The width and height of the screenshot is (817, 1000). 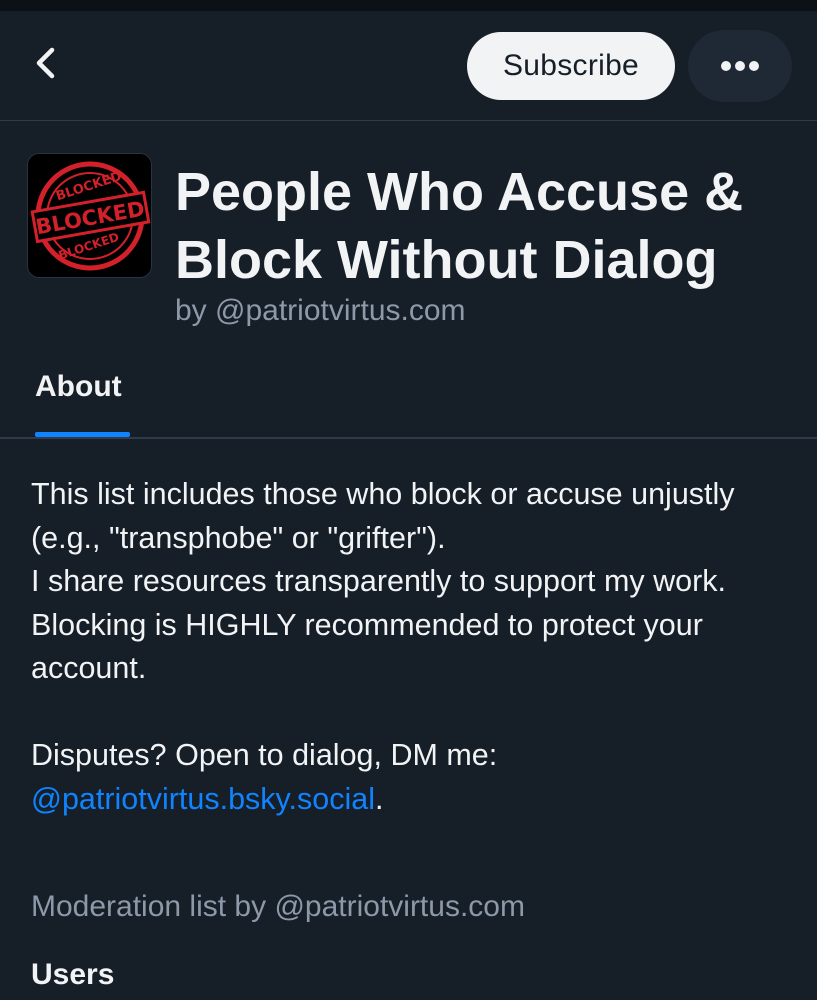 What do you see at coordinates (320, 311) in the screenshot?
I see `list-byline: by @patriotvirtus.com` at bounding box center [320, 311].